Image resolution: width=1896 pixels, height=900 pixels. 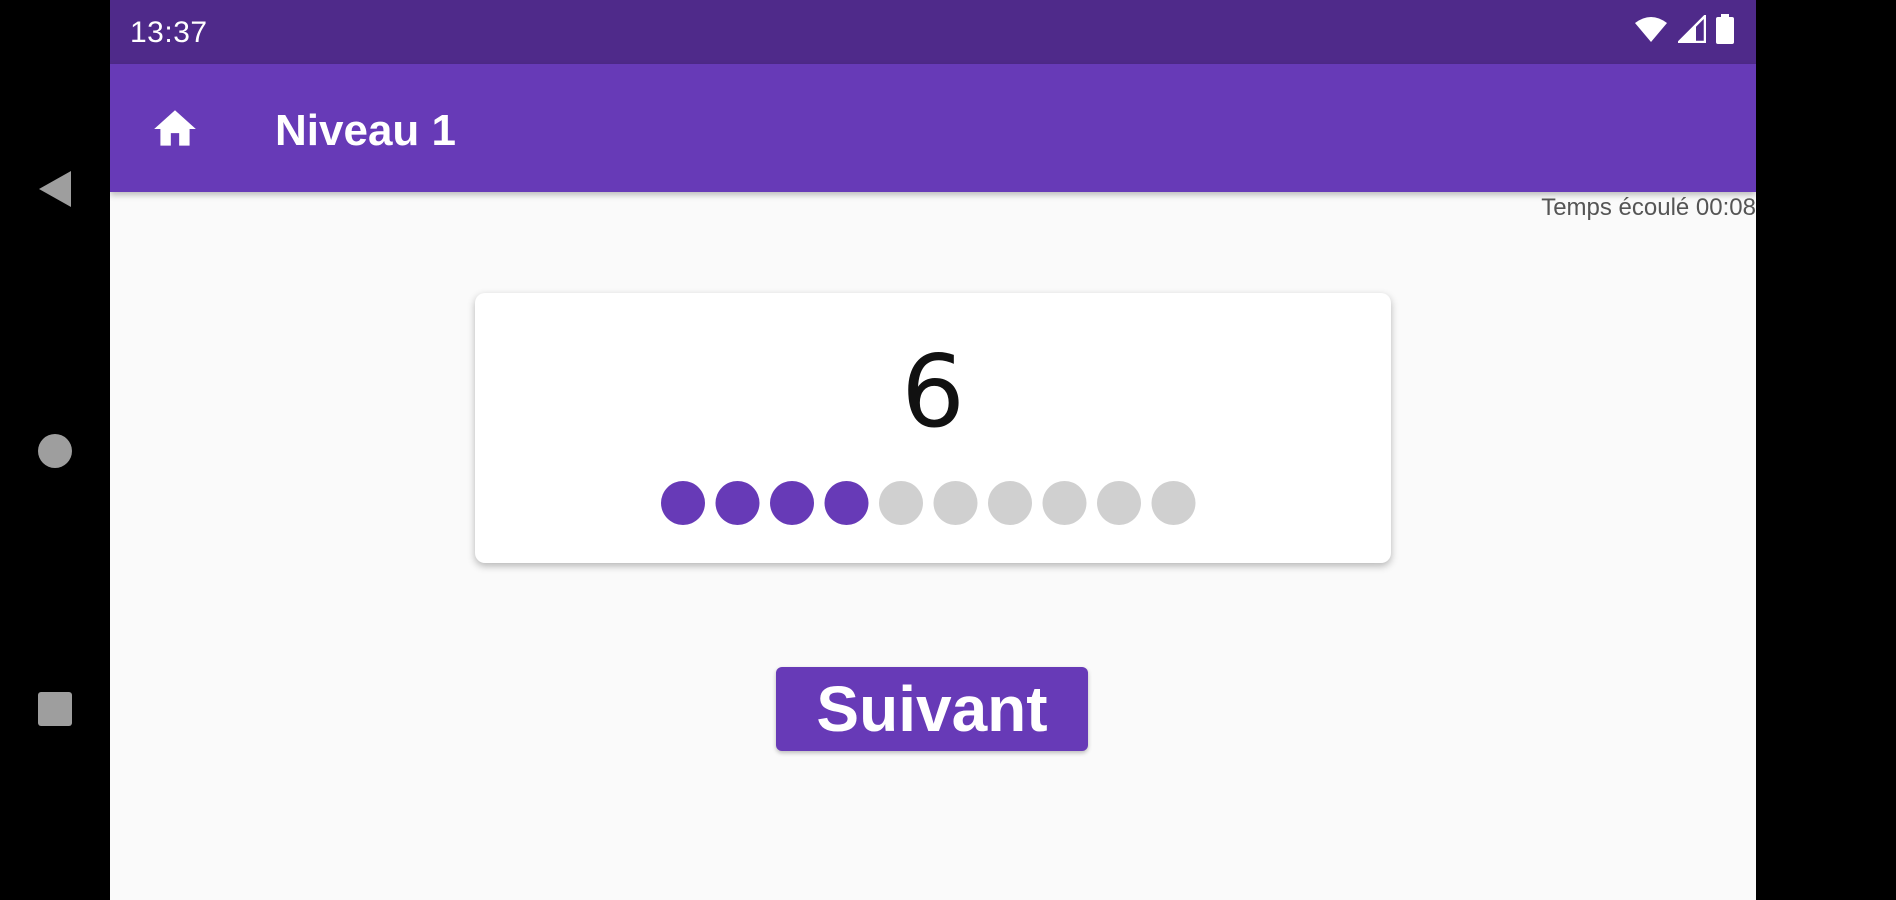 I want to click on back-button, so click(x=55, y=189).